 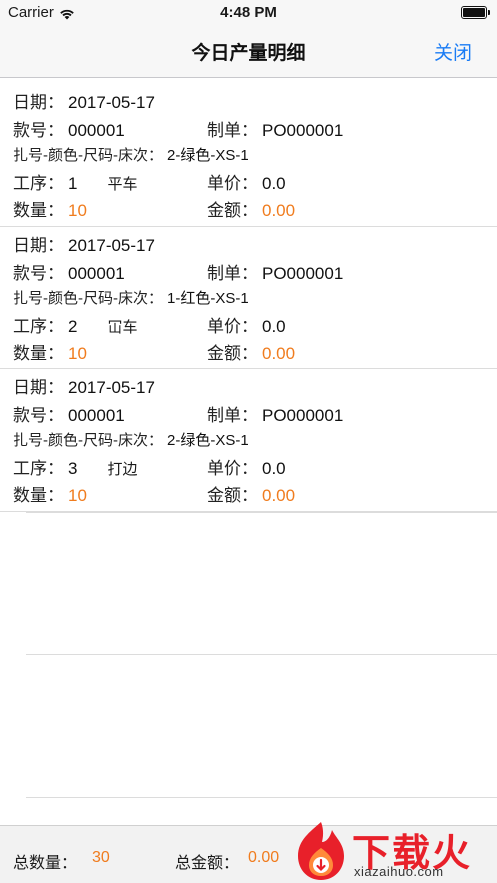 What do you see at coordinates (73, 468) in the screenshot?
I see `process-number: 3` at bounding box center [73, 468].